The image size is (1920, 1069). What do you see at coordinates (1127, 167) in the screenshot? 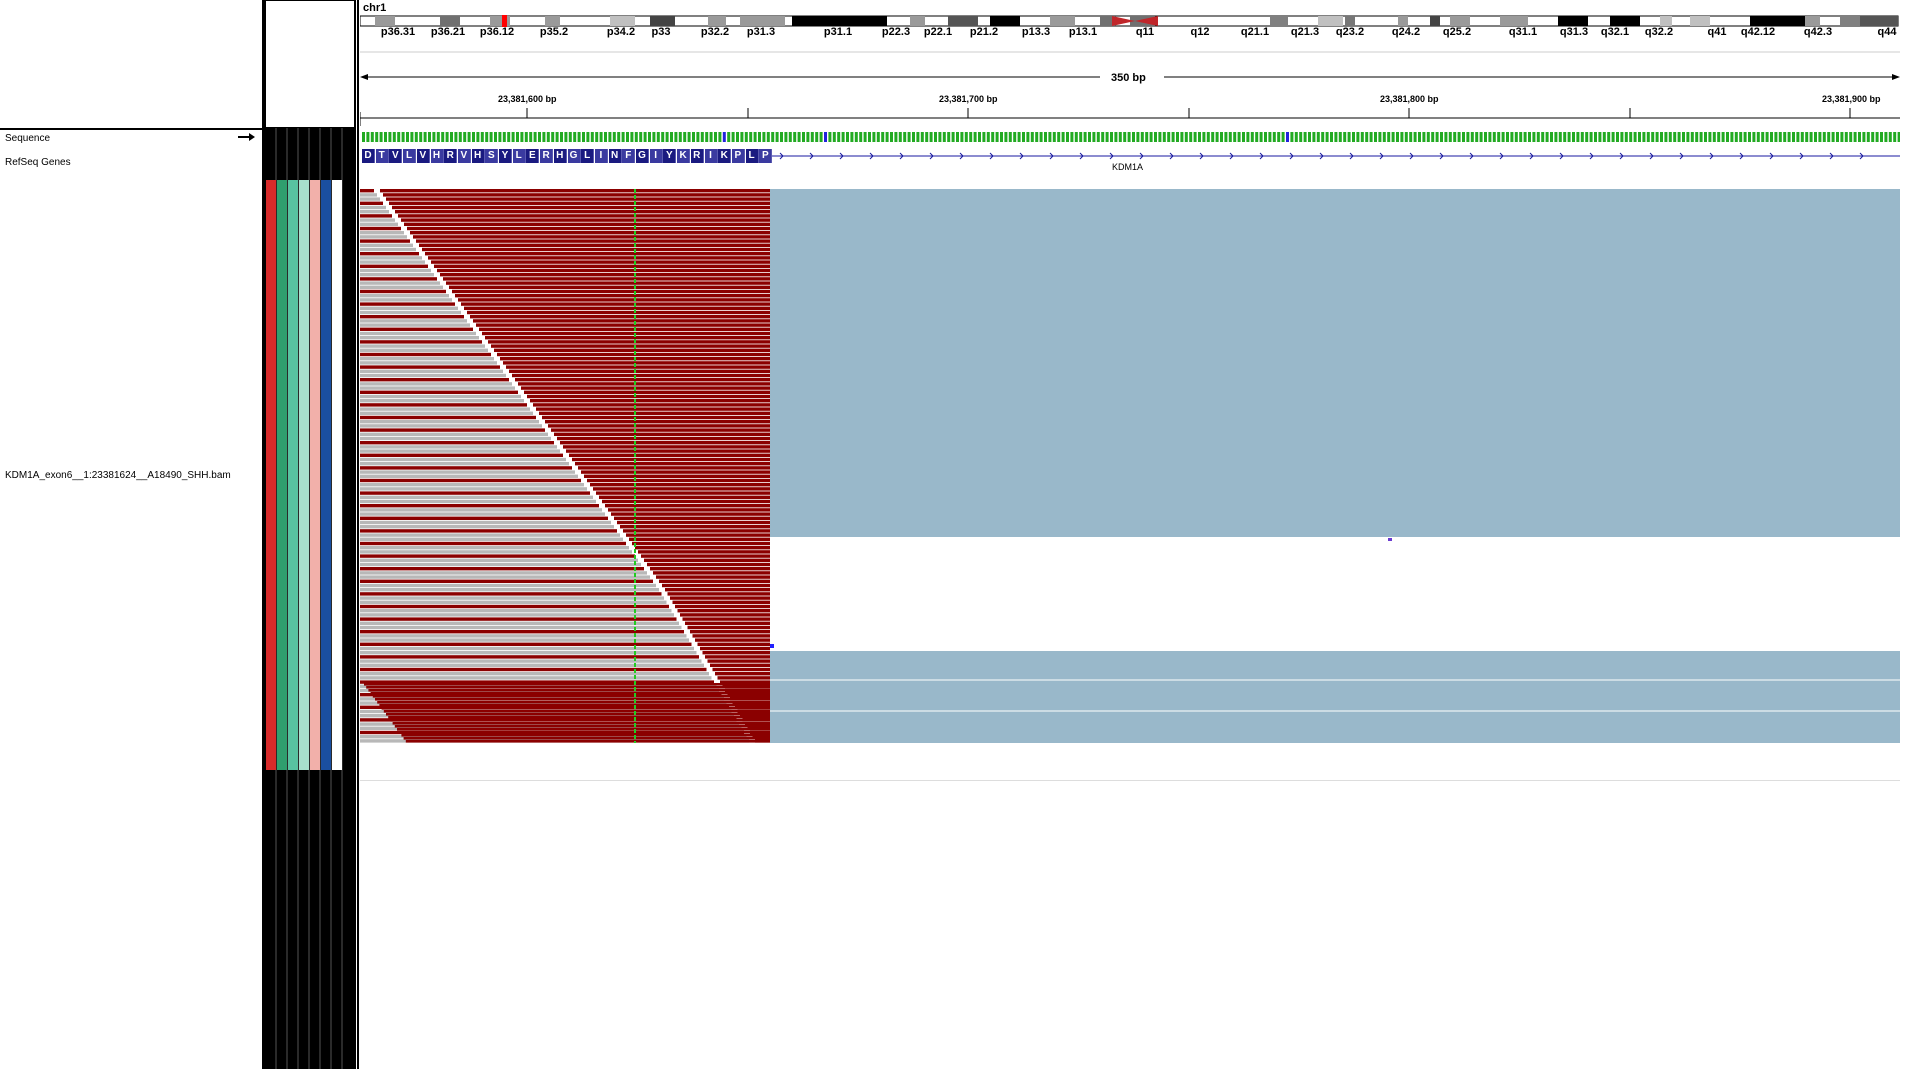
I see `gene-name-label: KDM1A` at bounding box center [1127, 167].